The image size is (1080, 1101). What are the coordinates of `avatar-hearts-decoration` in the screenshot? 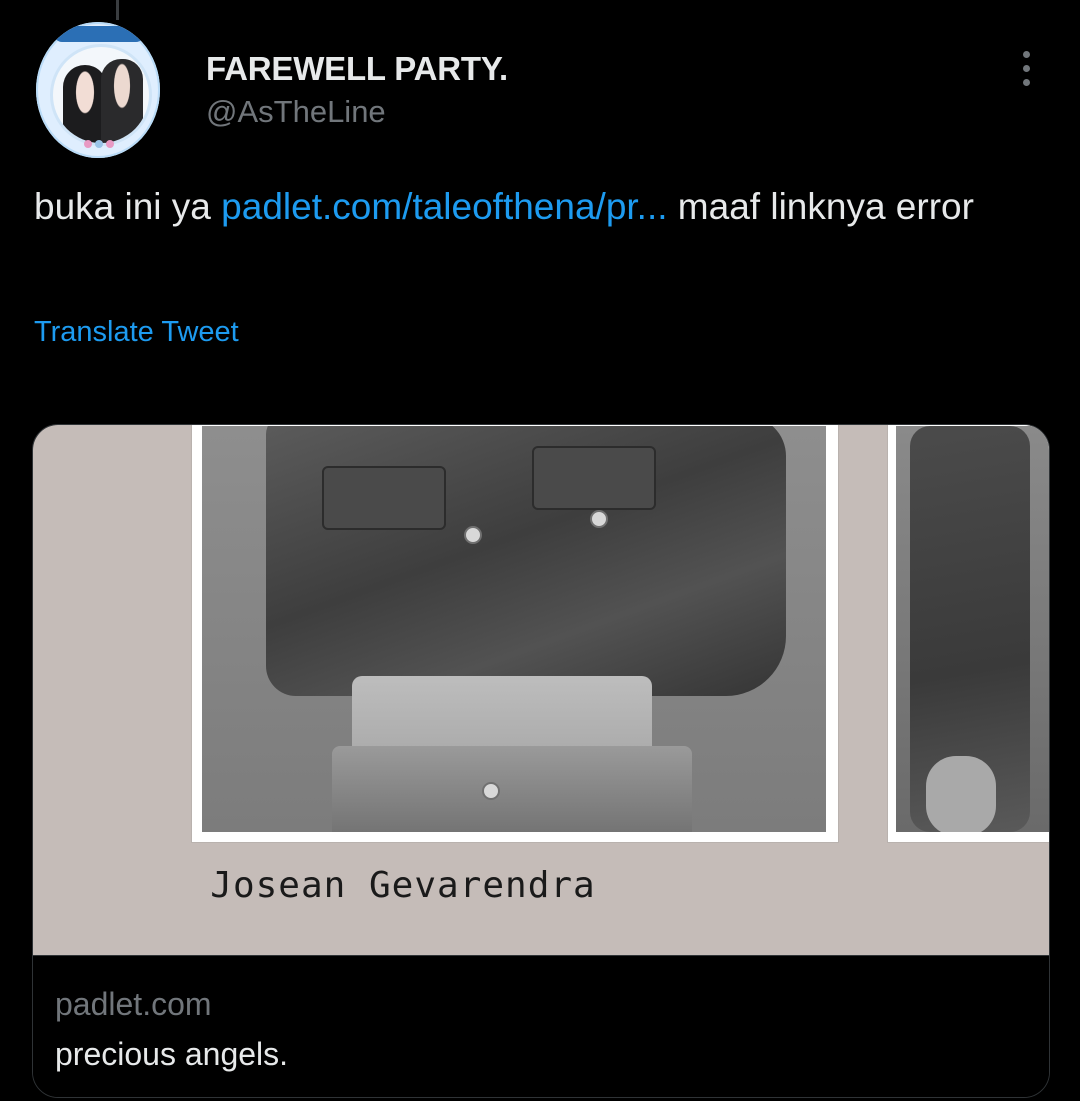 It's located at (99, 145).